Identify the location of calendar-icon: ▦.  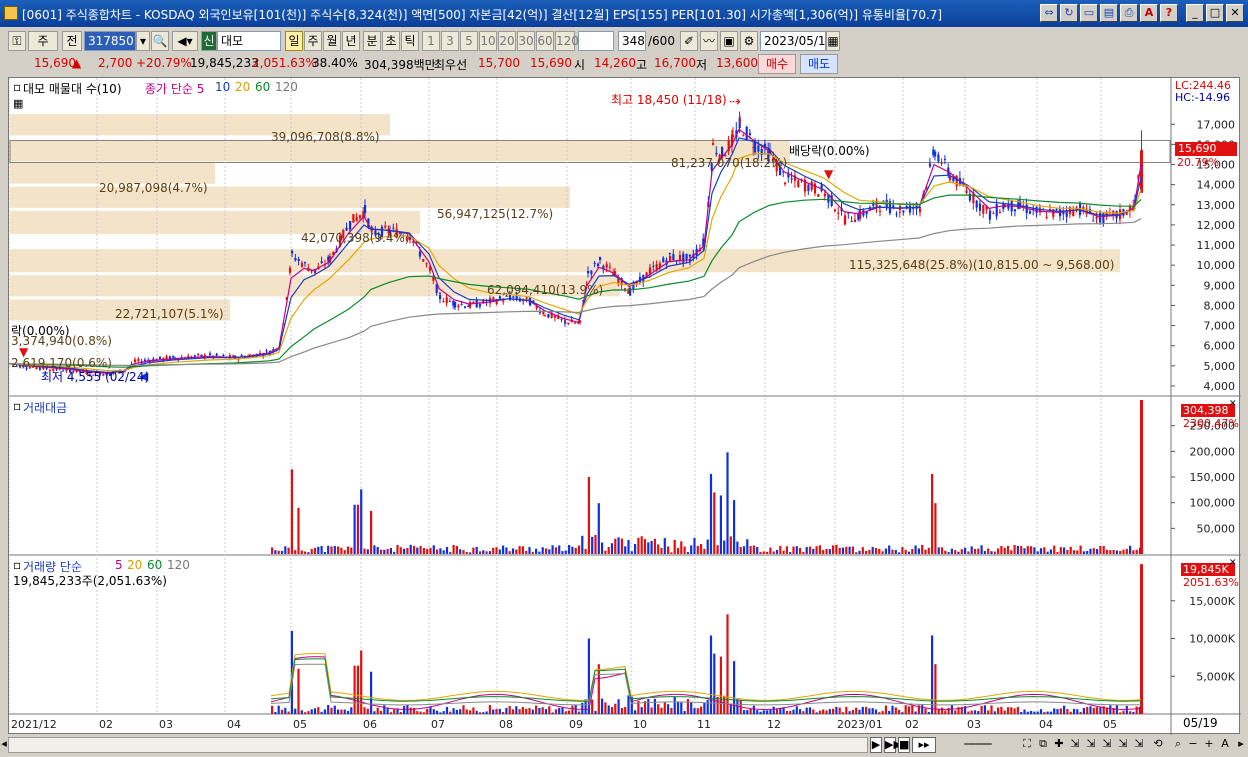
(833, 41).